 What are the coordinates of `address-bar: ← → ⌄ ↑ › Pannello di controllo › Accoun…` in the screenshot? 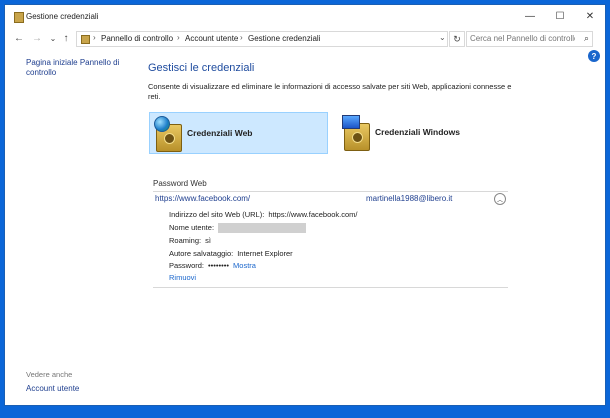 It's located at (305, 38).